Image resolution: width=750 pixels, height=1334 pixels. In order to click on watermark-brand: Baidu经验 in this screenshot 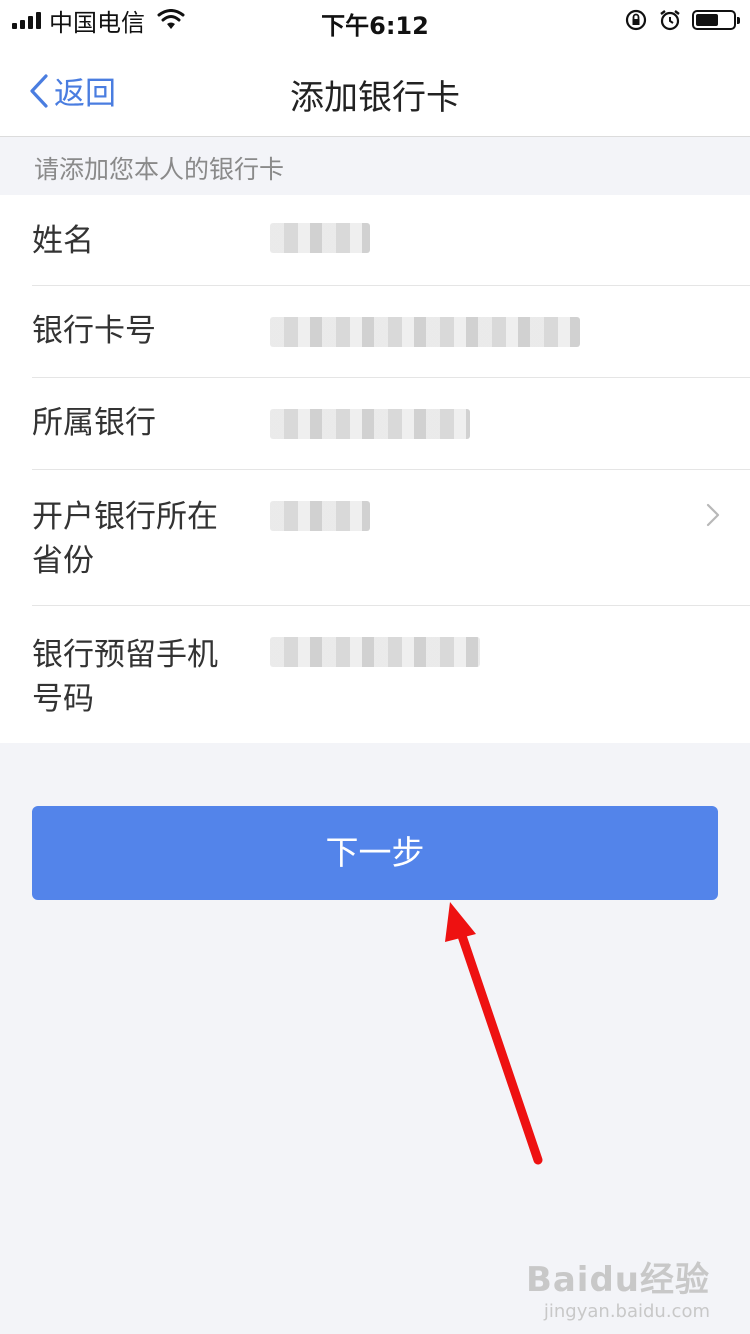, I will do `click(617, 1280)`.